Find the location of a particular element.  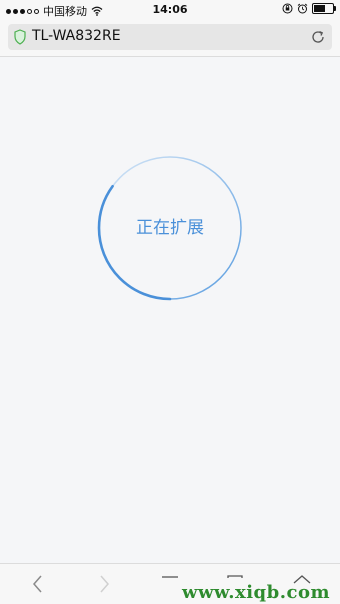

address-bar: TL-WA832RE is located at coordinates (170, 37).